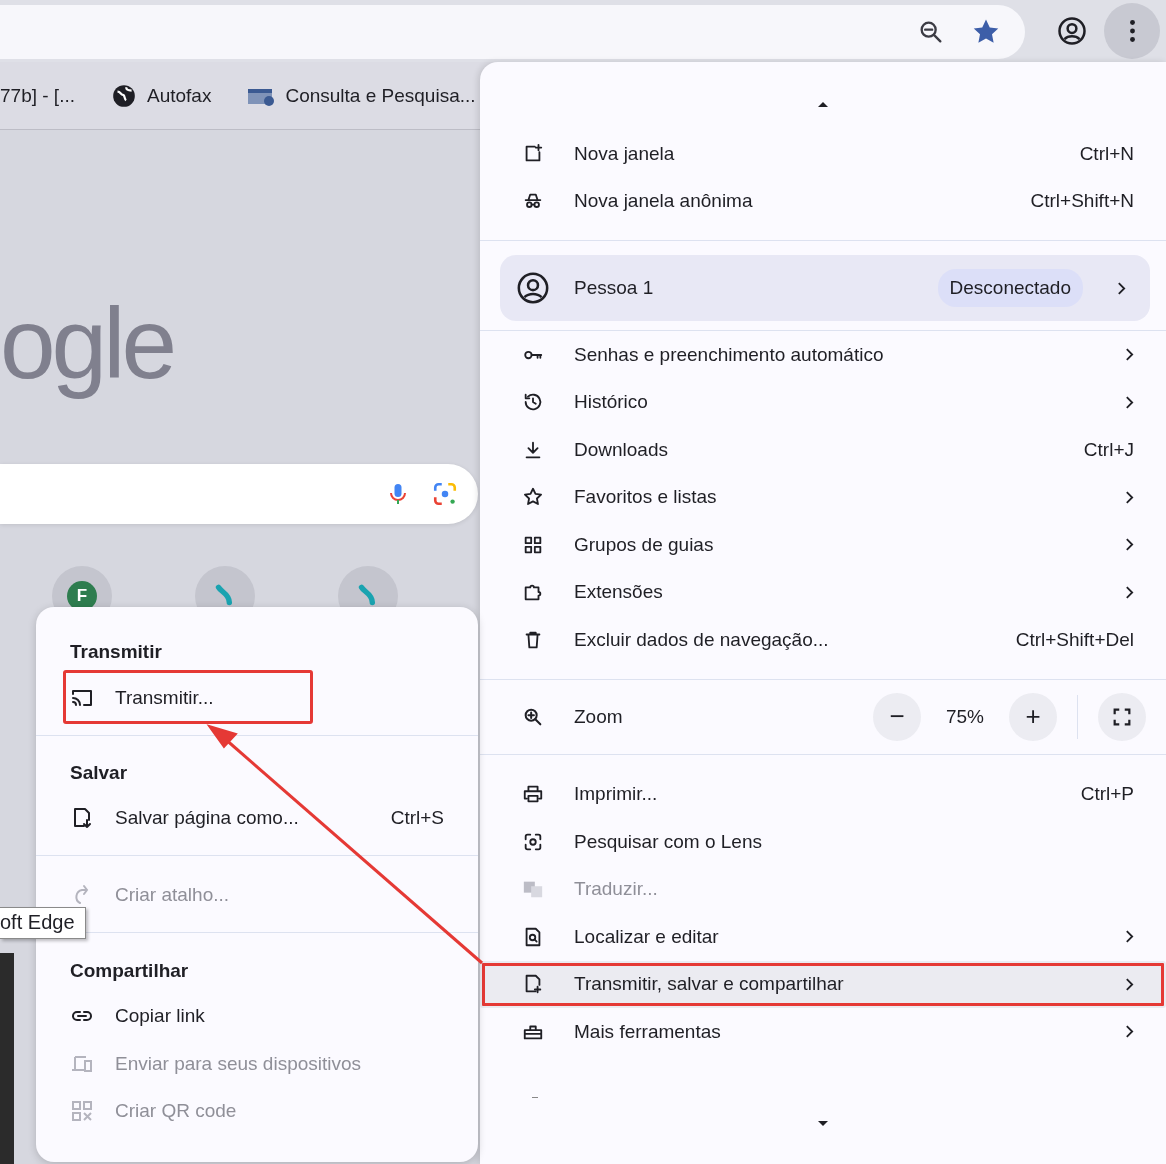 The height and width of the screenshot is (1164, 1166). Describe the element at coordinates (823, 201) in the screenshot. I see `menu-item: Nova janela anônima Ctrl+Shift+N` at that location.